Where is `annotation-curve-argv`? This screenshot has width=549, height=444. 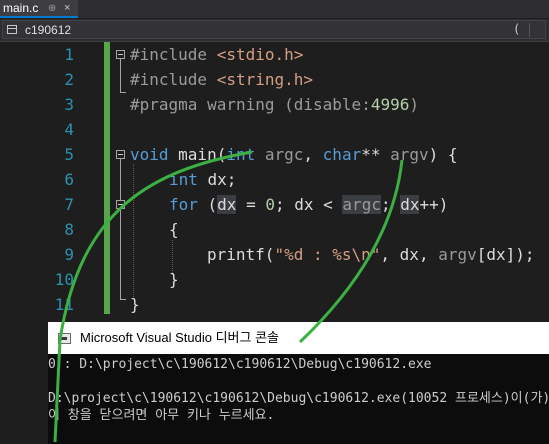 annotation-curve-argv is located at coordinates (351, 251).